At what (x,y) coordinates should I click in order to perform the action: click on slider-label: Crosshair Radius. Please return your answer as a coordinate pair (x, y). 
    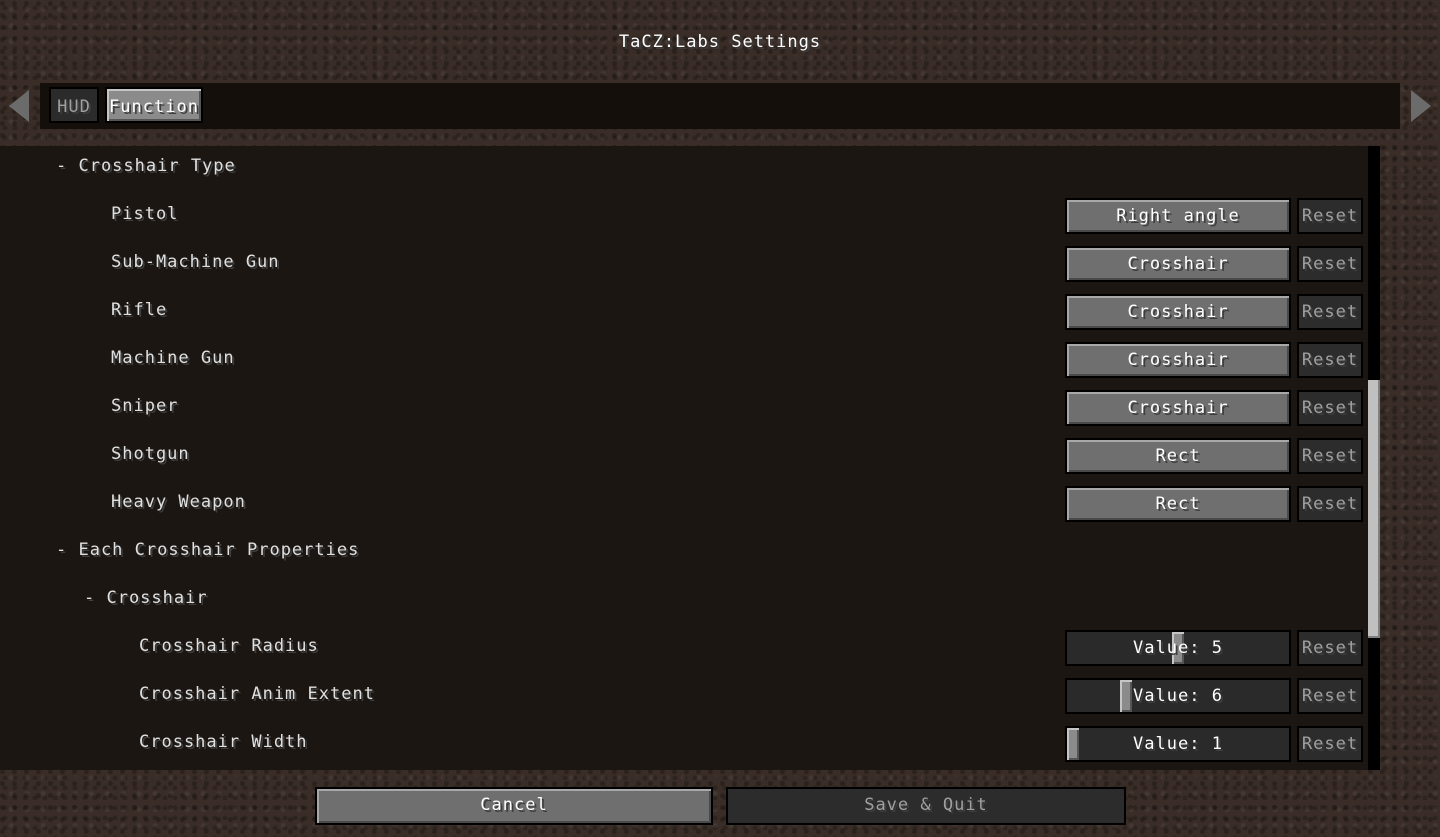
    Looking at the image, I should click on (229, 646).